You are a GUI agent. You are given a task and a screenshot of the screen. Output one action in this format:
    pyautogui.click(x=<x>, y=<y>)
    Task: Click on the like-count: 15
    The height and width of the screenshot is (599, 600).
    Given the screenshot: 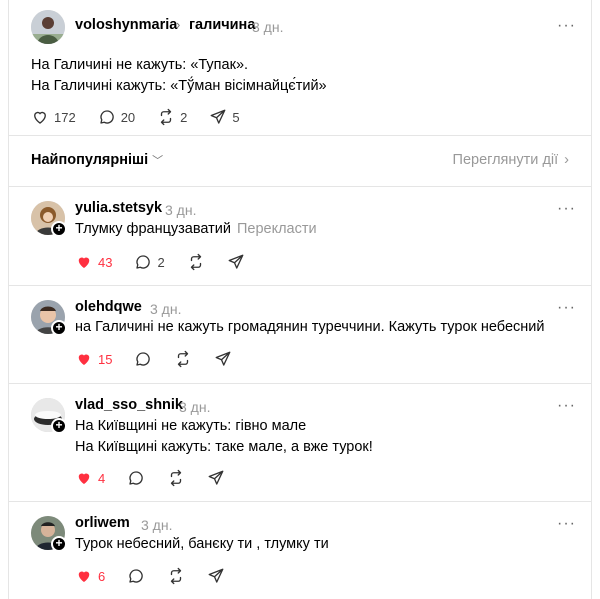 What is the action you would take?
    pyautogui.click(x=105, y=359)
    